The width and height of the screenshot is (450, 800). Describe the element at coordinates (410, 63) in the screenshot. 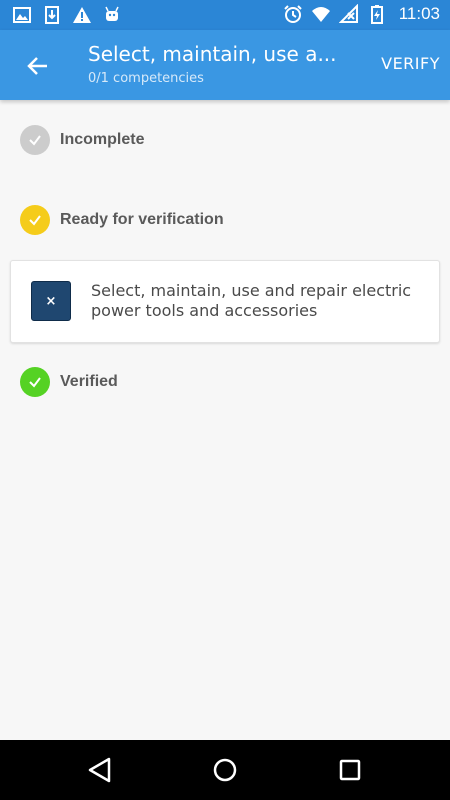

I see `verify-button: VERIFY` at that location.